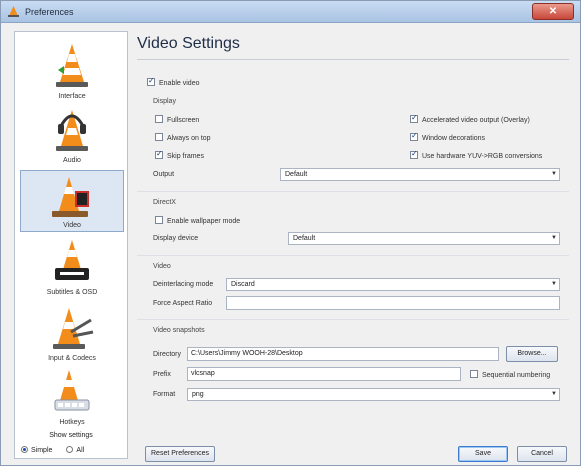 This screenshot has width=581, height=466. Describe the element at coordinates (290, 12) in the screenshot. I see `title-bar: Preferences ✕` at that location.